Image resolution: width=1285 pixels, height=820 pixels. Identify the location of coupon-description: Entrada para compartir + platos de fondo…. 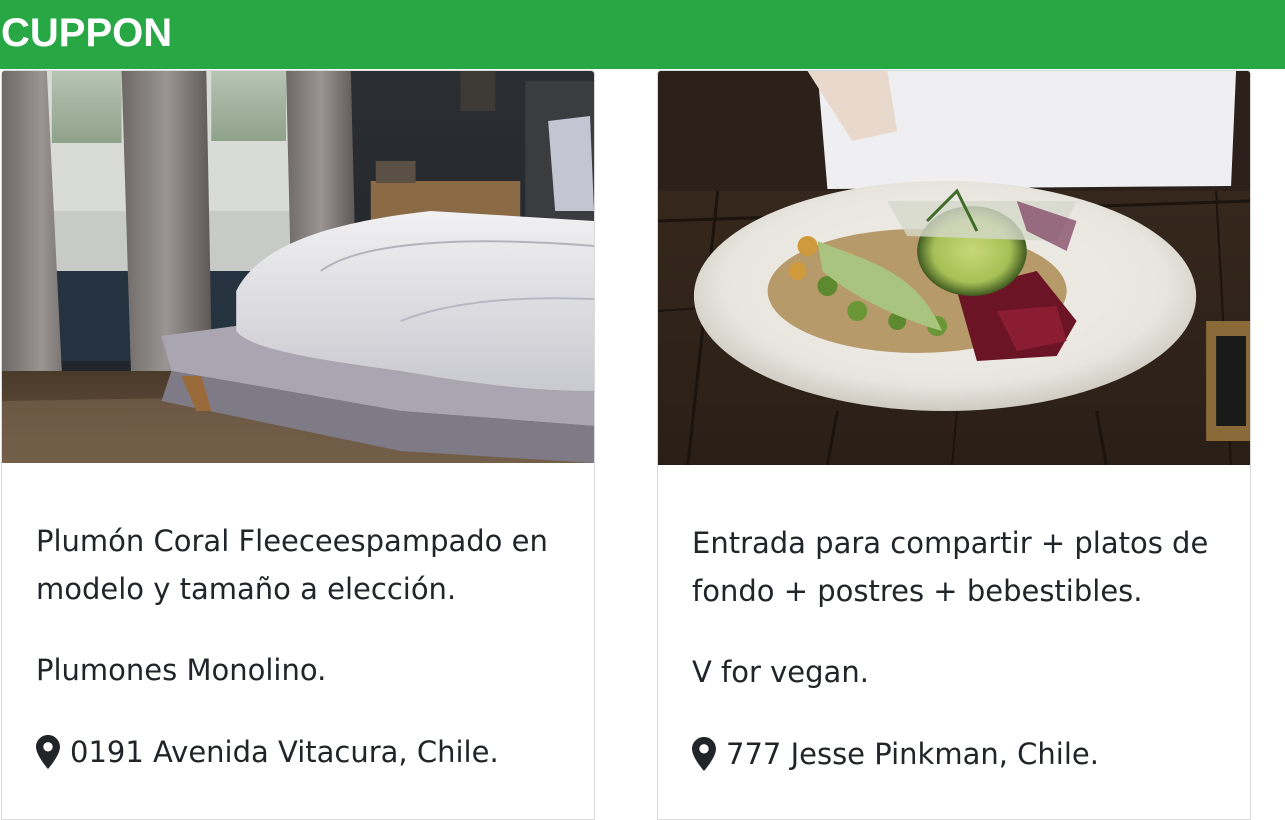
(950, 567).